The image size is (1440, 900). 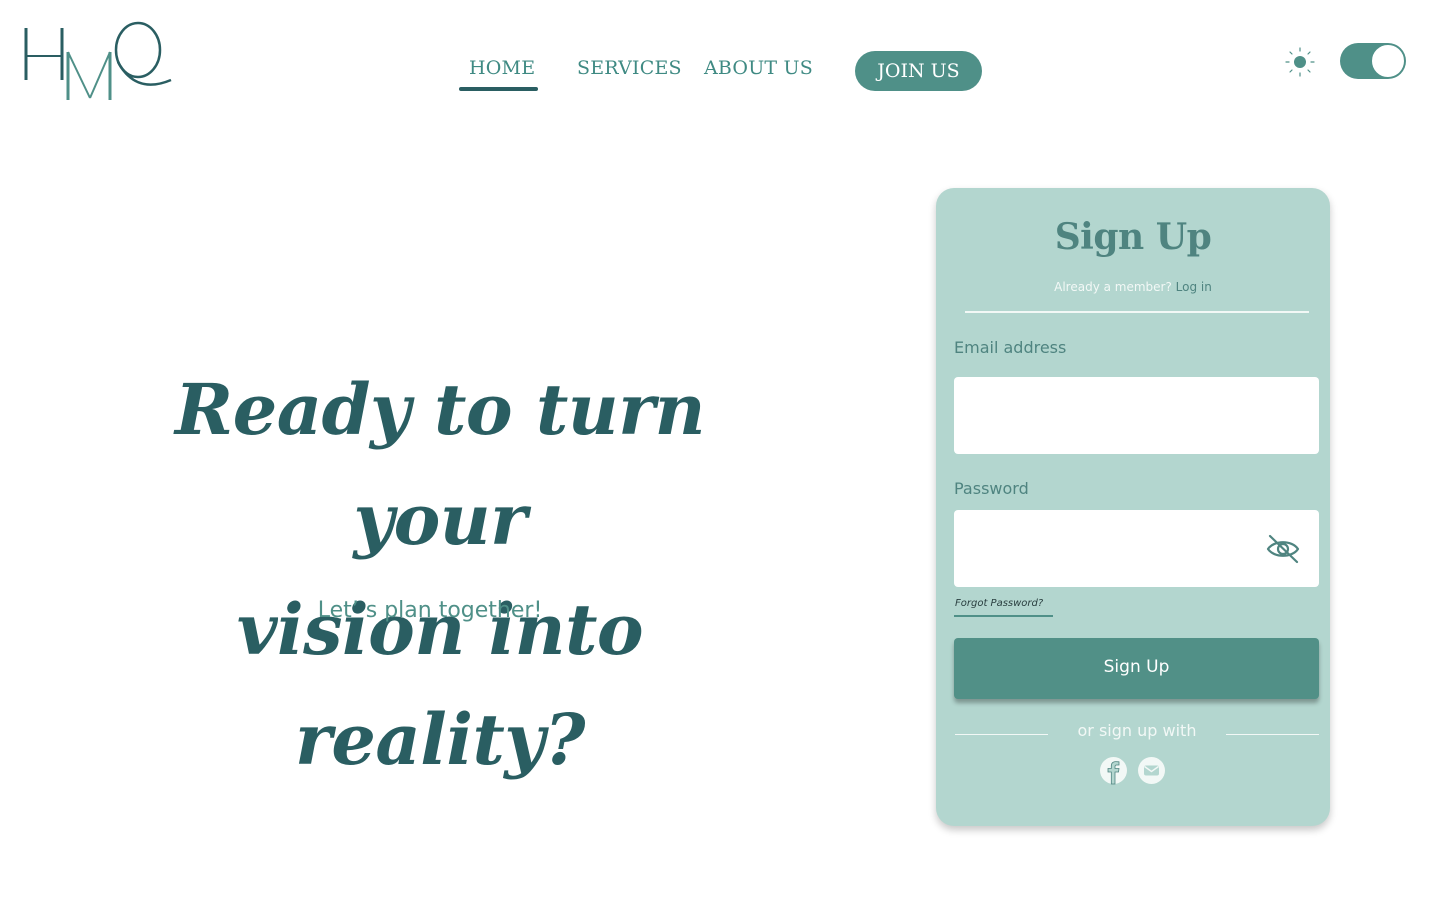 What do you see at coordinates (999, 603) in the screenshot?
I see `forgot-password-link: Forgot Password?` at bounding box center [999, 603].